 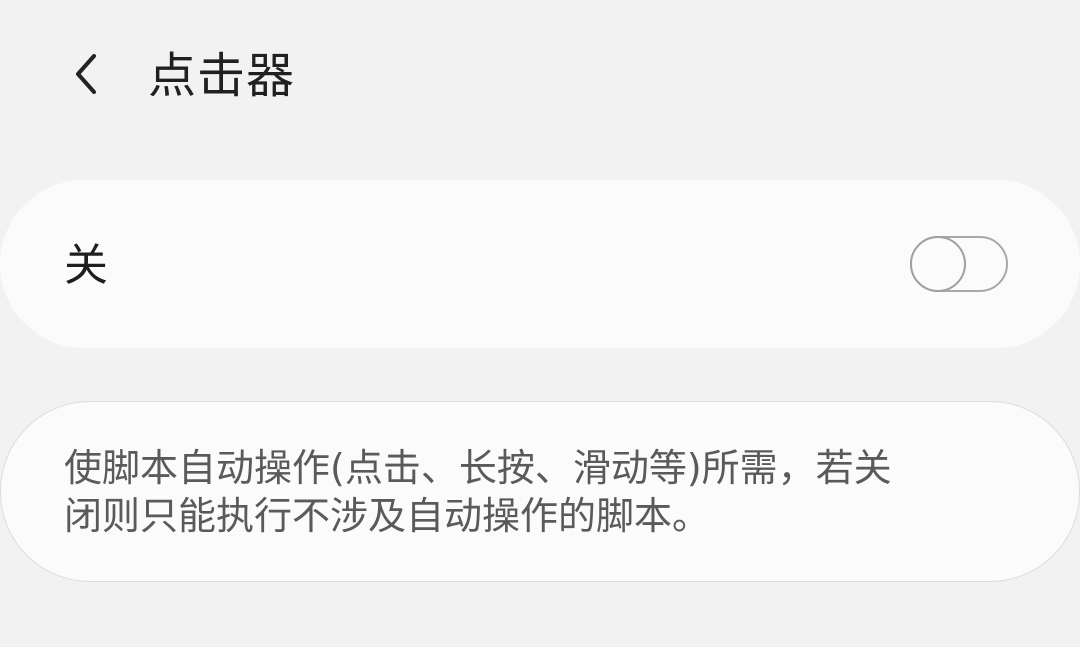 What do you see at coordinates (938, 264) in the screenshot?
I see `switch-thumb` at bounding box center [938, 264].